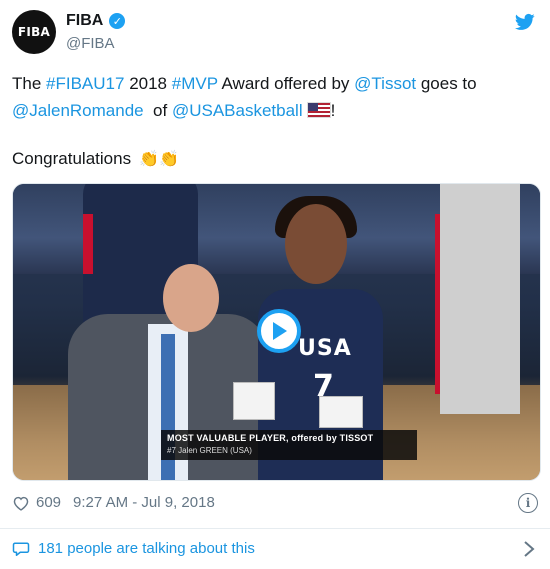 The height and width of the screenshot is (569, 550). What do you see at coordinates (48, 502) in the screenshot?
I see `like-count: 609` at bounding box center [48, 502].